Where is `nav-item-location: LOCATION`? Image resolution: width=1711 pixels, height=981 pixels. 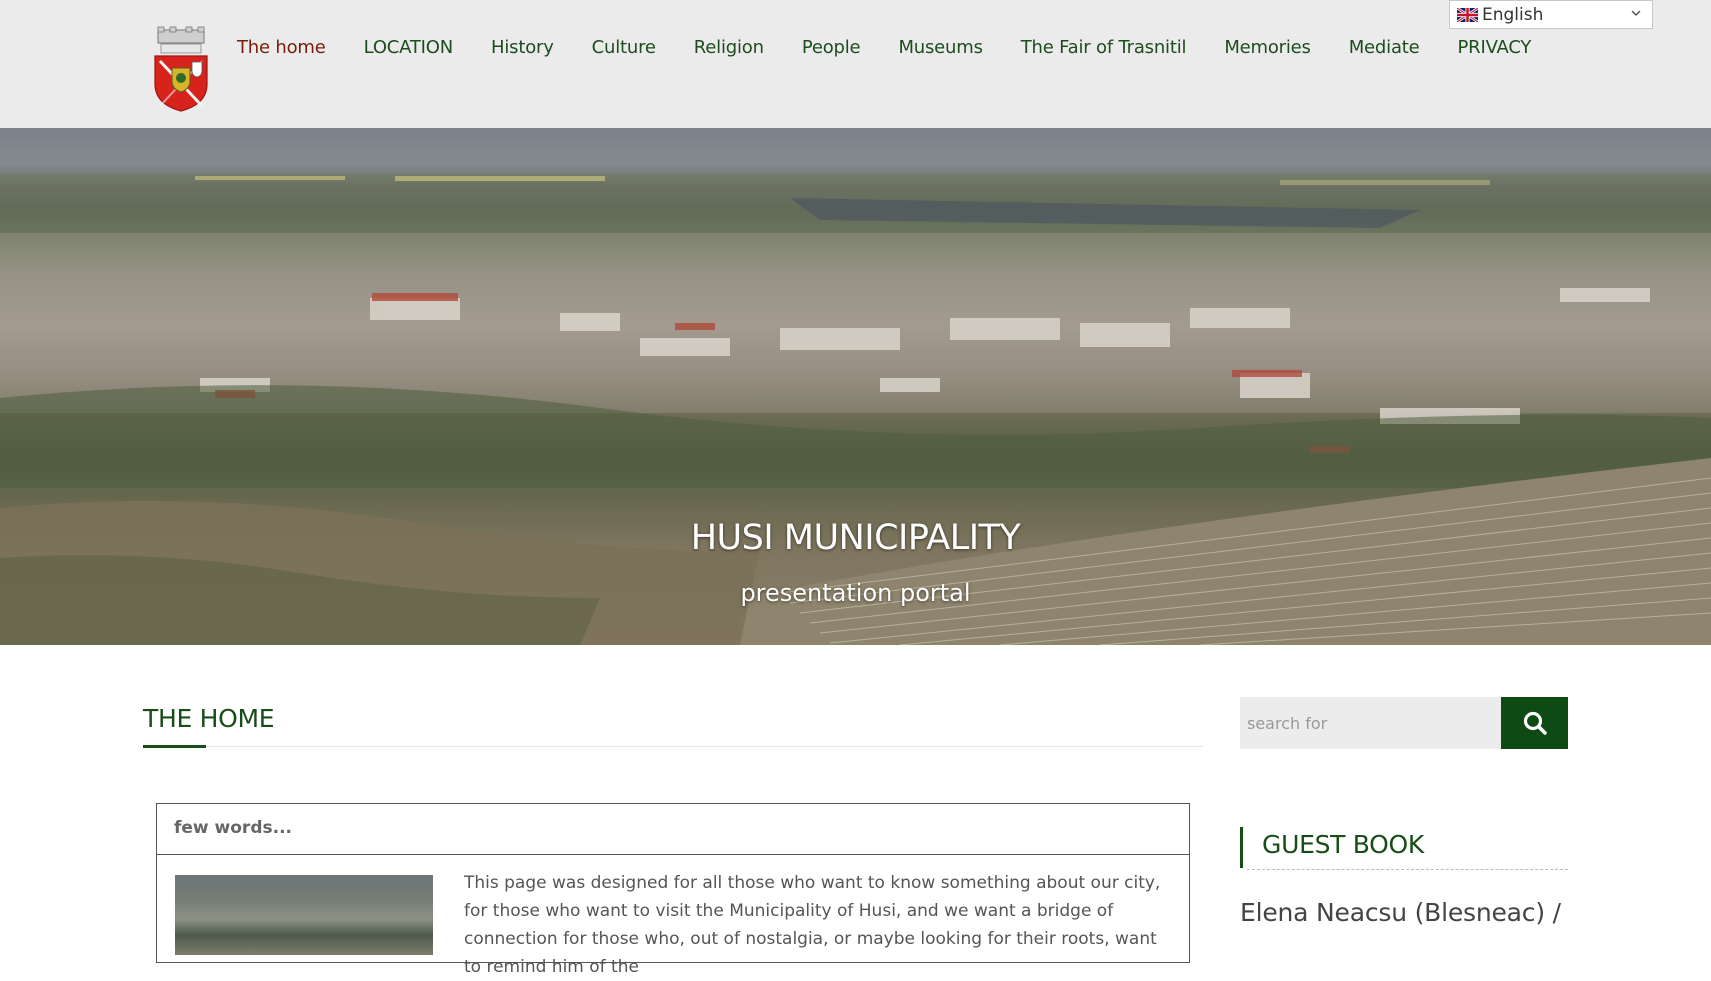 nav-item-location: LOCATION is located at coordinates (409, 47).